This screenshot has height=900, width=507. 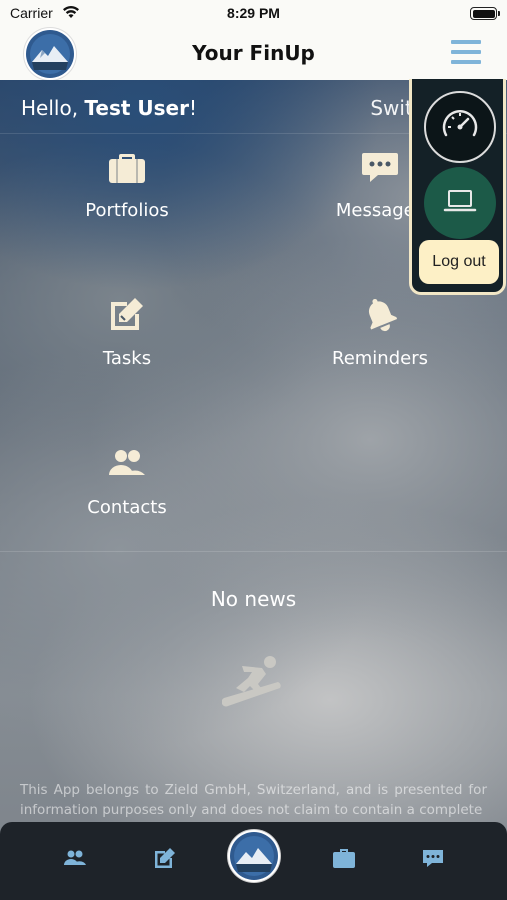 I want to click on status-bar: Carrier 8:29 PM, so click(x=253, y=14).